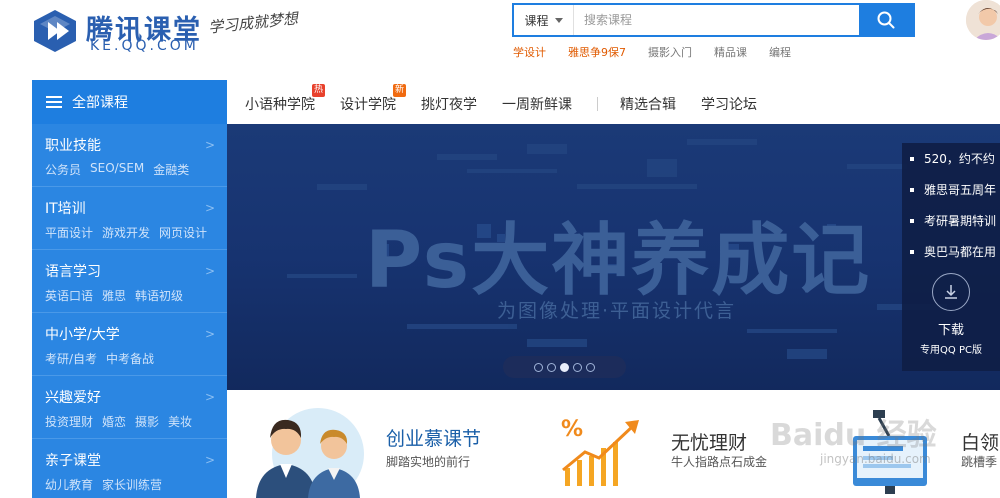  I want to click on hotword-link: 编程, so click(780, 52).